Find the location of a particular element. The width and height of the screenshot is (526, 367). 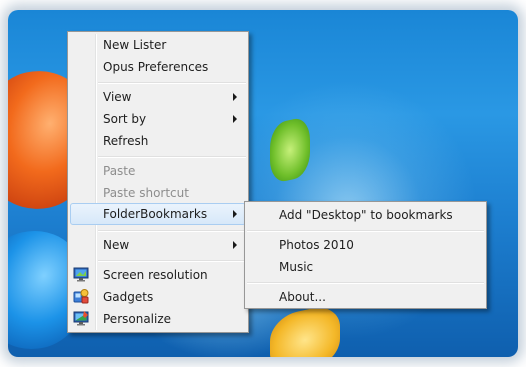

menu-item-label: Gadgets is located at coordinates (128, 297).